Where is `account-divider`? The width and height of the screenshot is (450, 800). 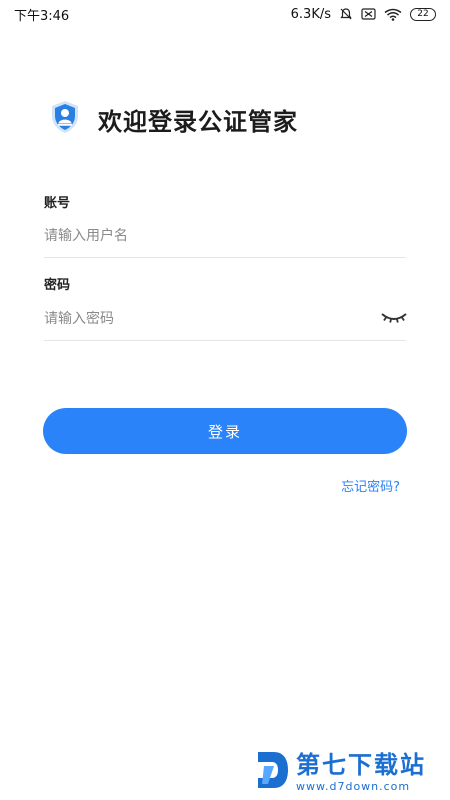
account-divider is located at coordinates (225, 257).